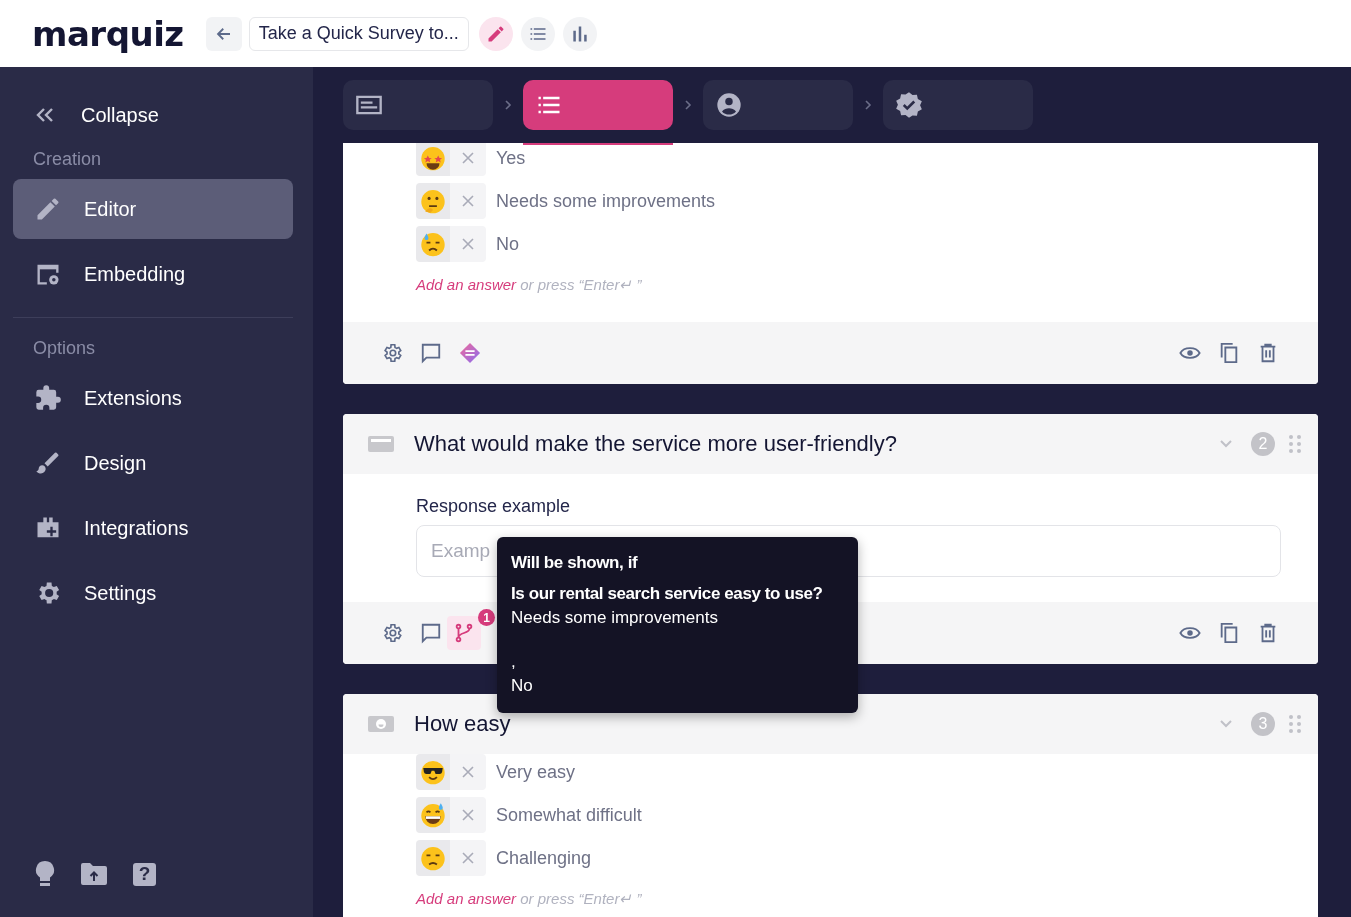  What do you see at coordinates (667, 594) in the screenshot?
I see `condition-question: Is our rental search service easy to use?` at bounding box center [667, 594].